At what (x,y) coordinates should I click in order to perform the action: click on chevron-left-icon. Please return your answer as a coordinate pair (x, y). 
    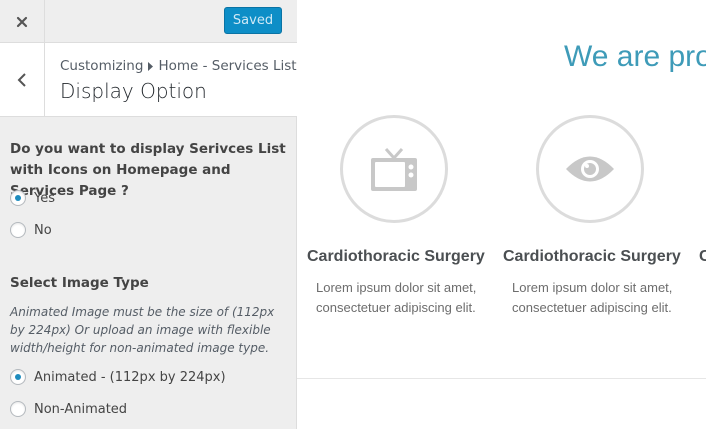
    Looking at the image, I should click on (21, 79).